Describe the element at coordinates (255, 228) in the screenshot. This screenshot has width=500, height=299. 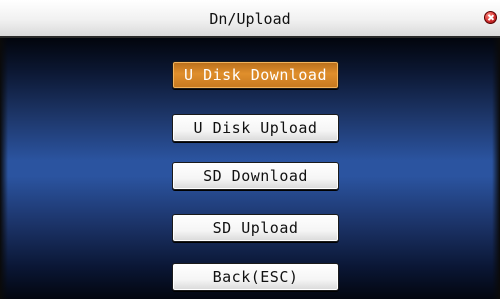
I see `sd-upload-button: SD Upload` at that location.